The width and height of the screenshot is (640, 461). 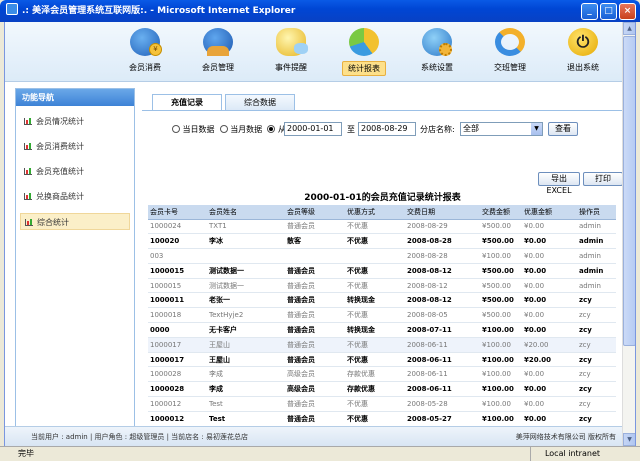 What do you see at coordinates (315, 212) in the screenshot?
I see `col-member-level: 会员等级` at bounding box center [315, 212].